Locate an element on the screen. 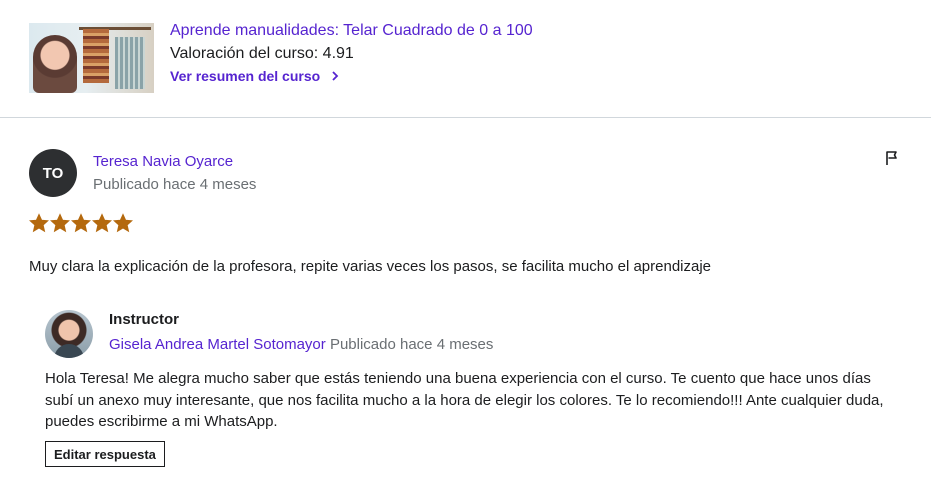  chevron-right-icon is located at coordinates (335, 76).